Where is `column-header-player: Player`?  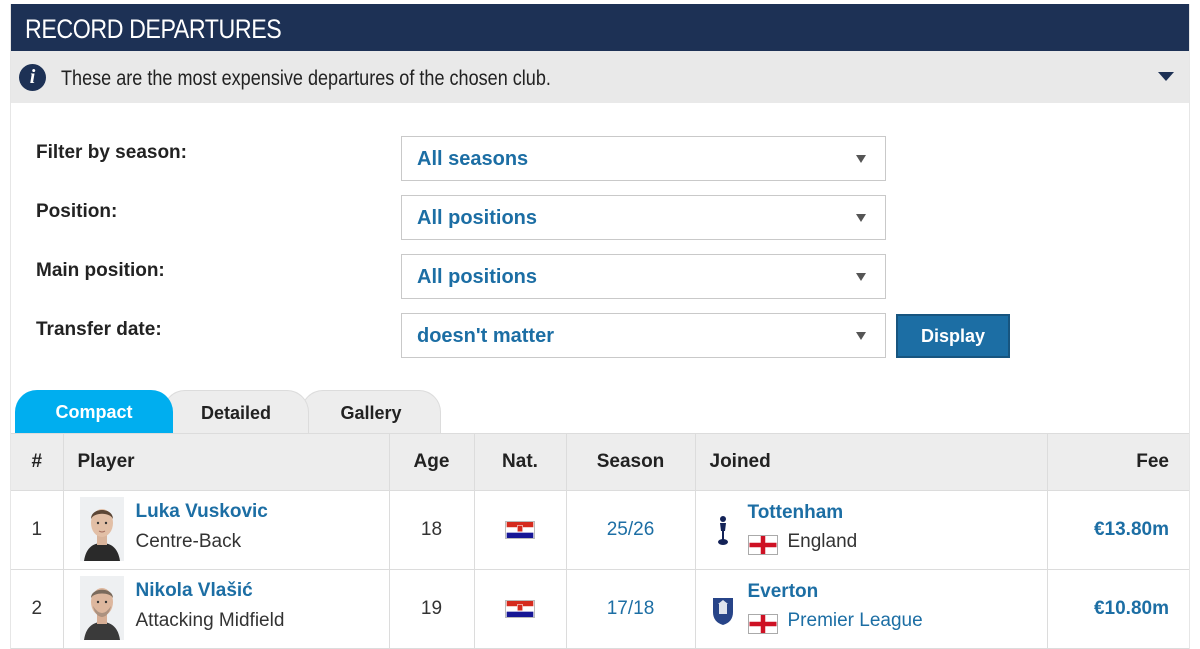 column-header-player: Player is located at coordinates (225, 462).